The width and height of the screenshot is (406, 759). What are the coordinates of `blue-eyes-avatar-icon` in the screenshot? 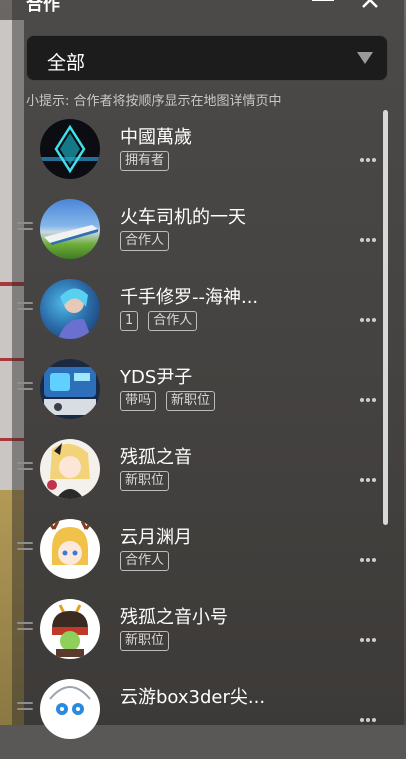 It's located at (70, 700).